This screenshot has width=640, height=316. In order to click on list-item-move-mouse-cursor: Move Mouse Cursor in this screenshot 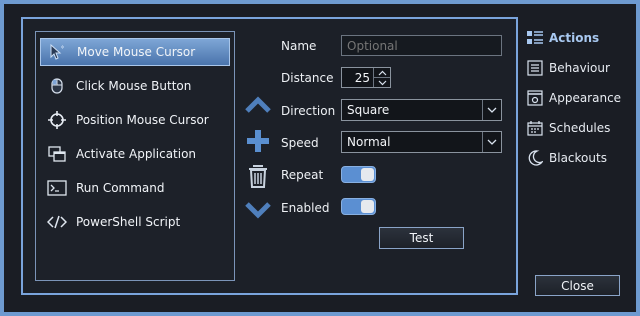, I will do `click(135, 52)`.